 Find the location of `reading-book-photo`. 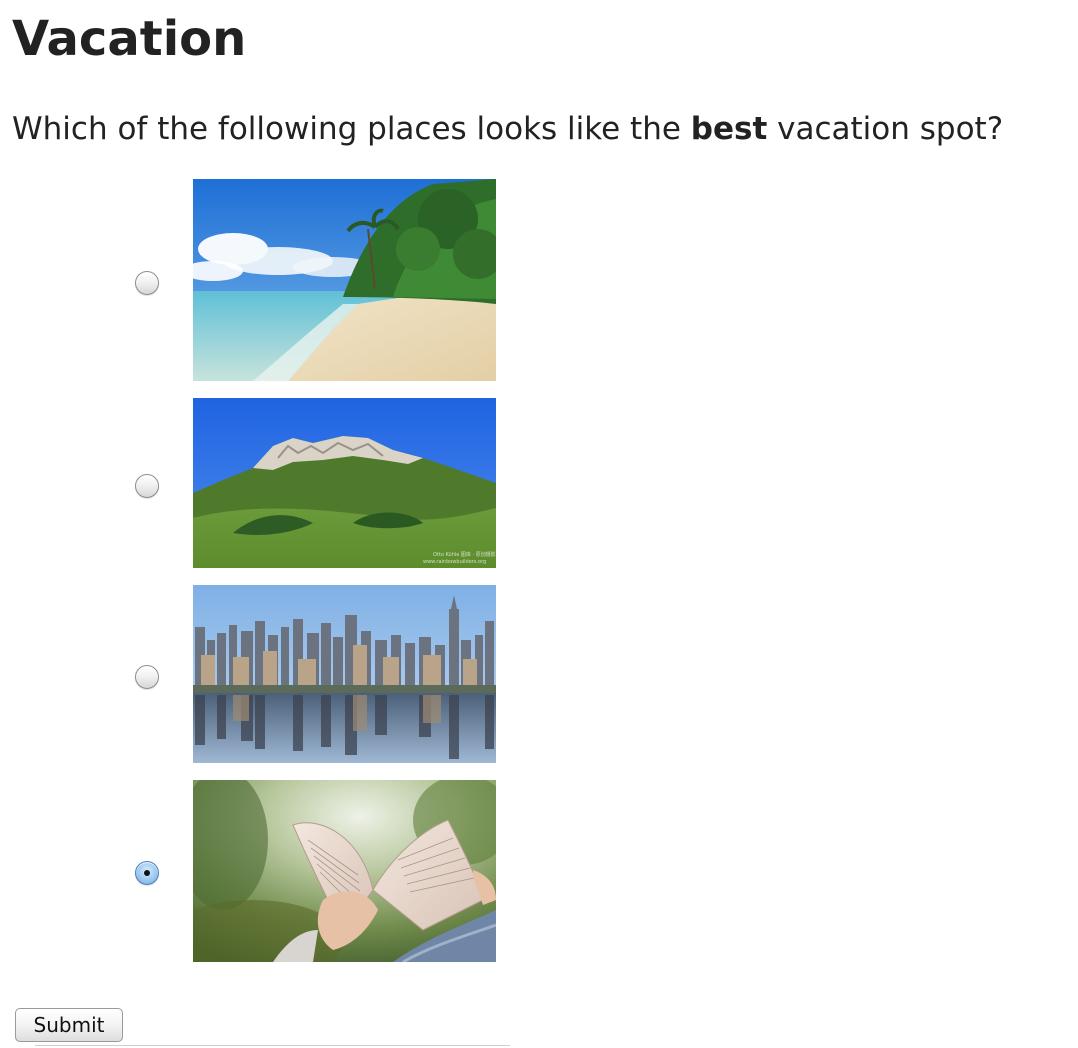

reading-book-photo is located at coordinates (344, 871).